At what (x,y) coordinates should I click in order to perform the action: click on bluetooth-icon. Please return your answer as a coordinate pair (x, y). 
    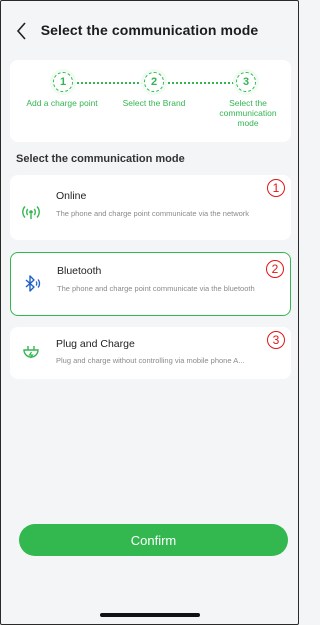
    Looking at the image, I should click on (33, 283).